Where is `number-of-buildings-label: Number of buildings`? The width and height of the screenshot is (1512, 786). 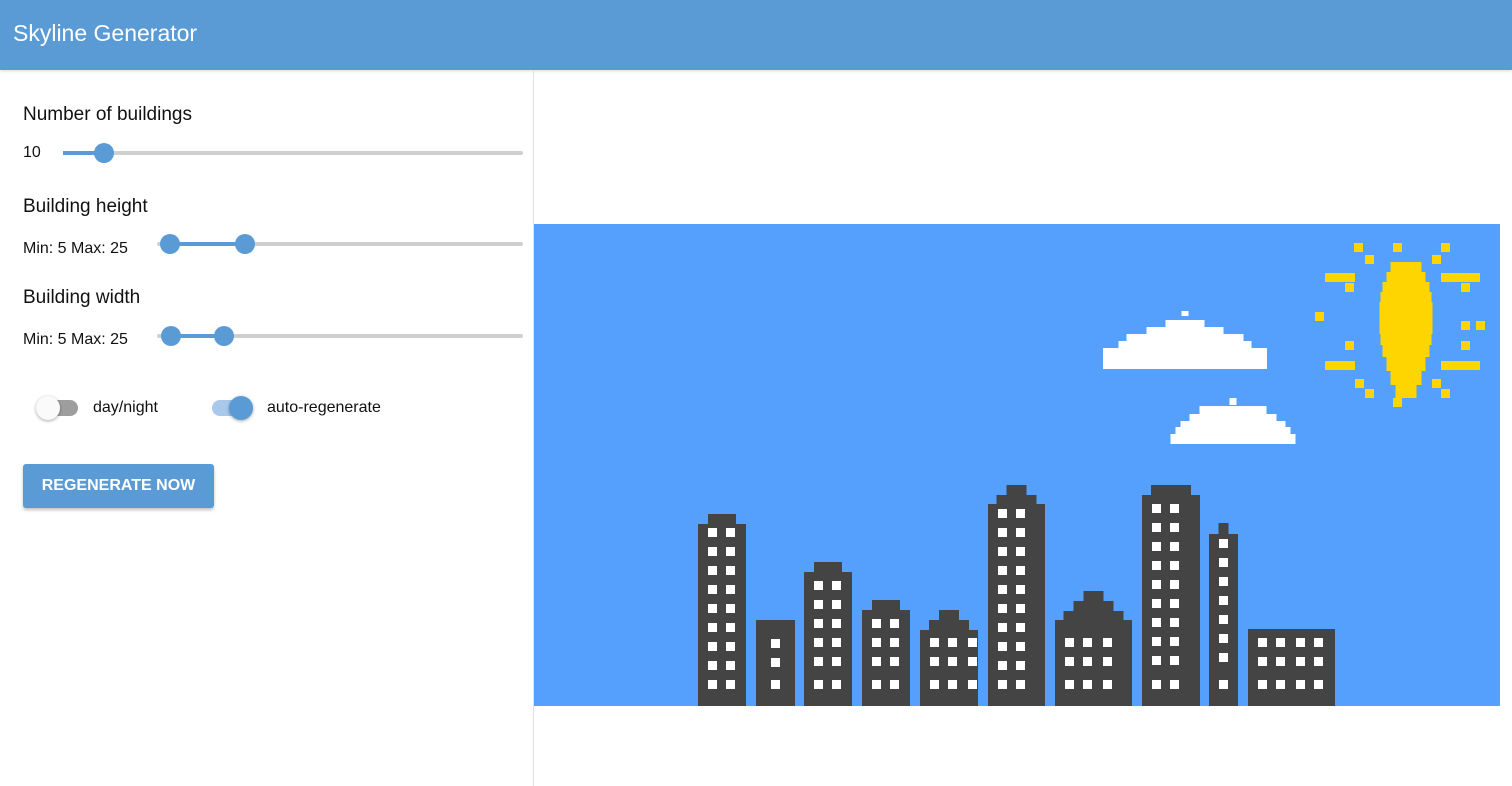
number-of-buildings-label: Number of buildings is located at coordinates (107, 114).